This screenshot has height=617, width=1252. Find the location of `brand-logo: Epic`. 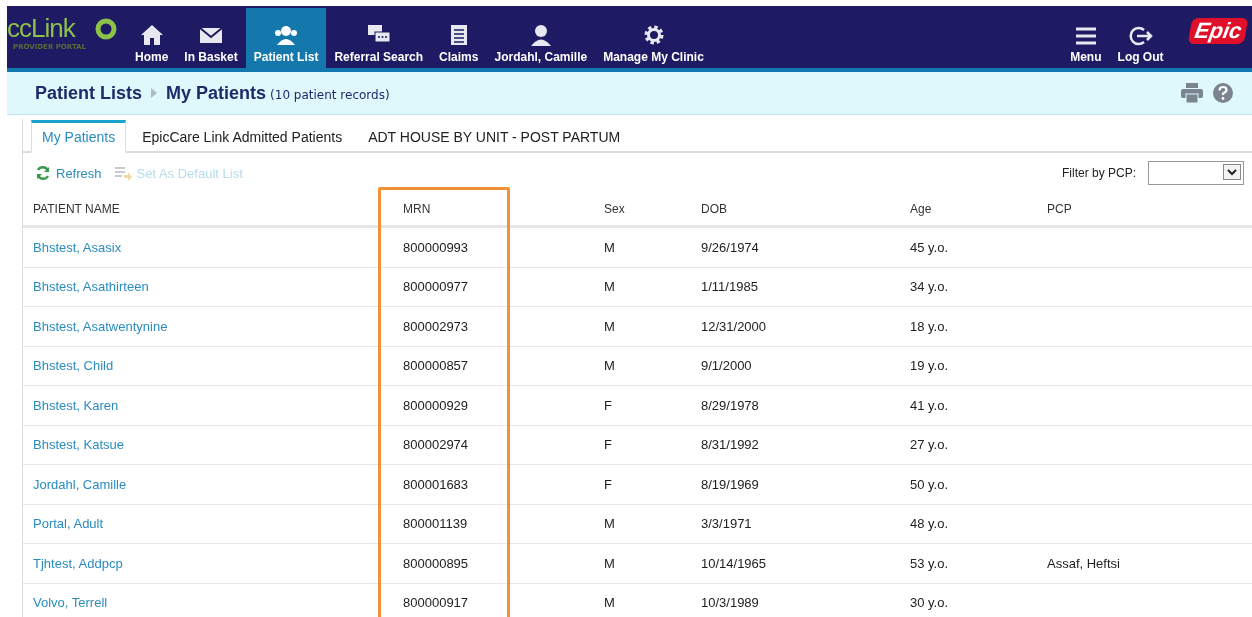

brand-logo: Epic is located at coordinates (1218, 31).